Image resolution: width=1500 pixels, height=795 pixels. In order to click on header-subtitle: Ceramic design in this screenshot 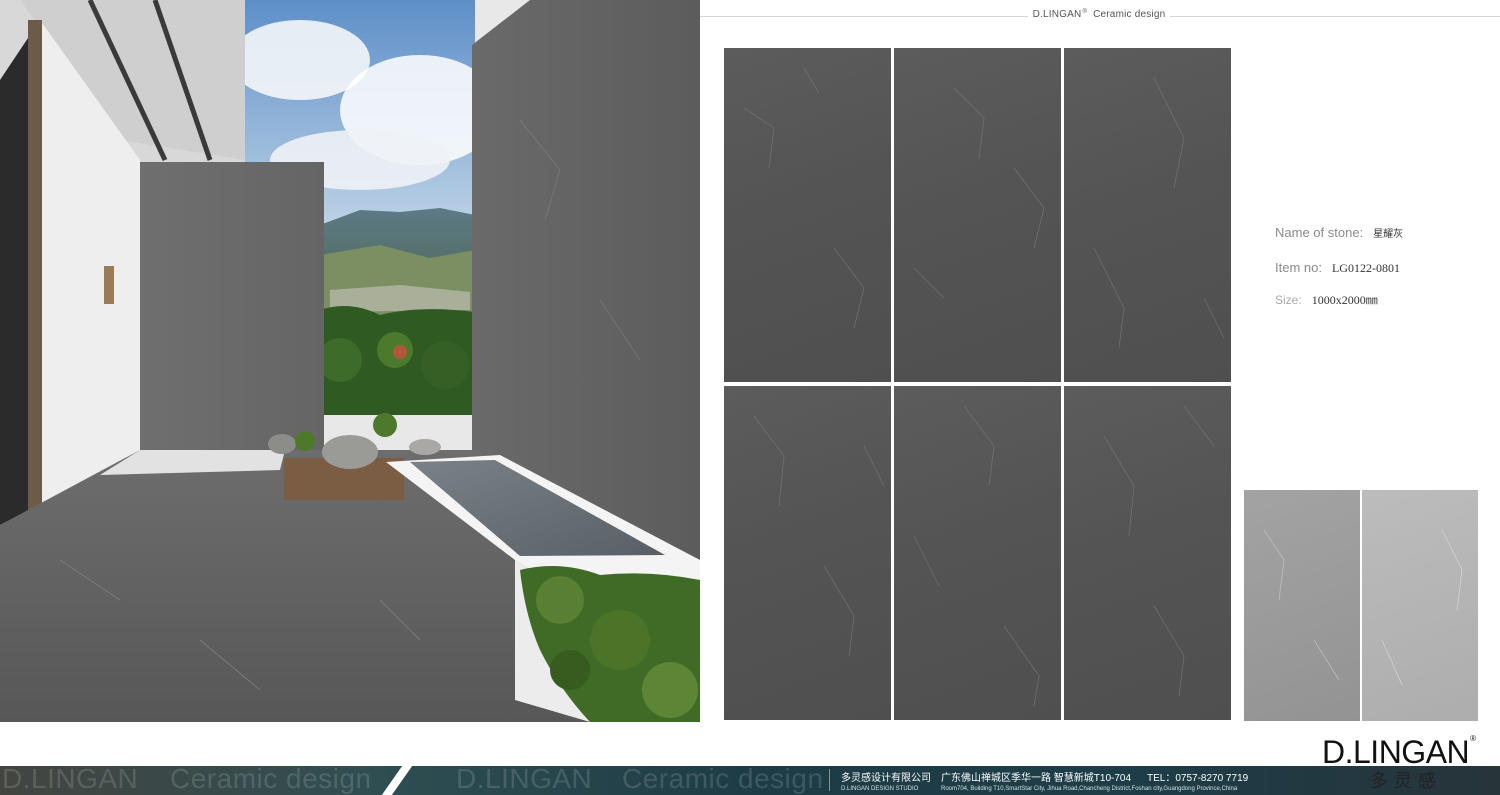, I will do `click(1129, 14)`.